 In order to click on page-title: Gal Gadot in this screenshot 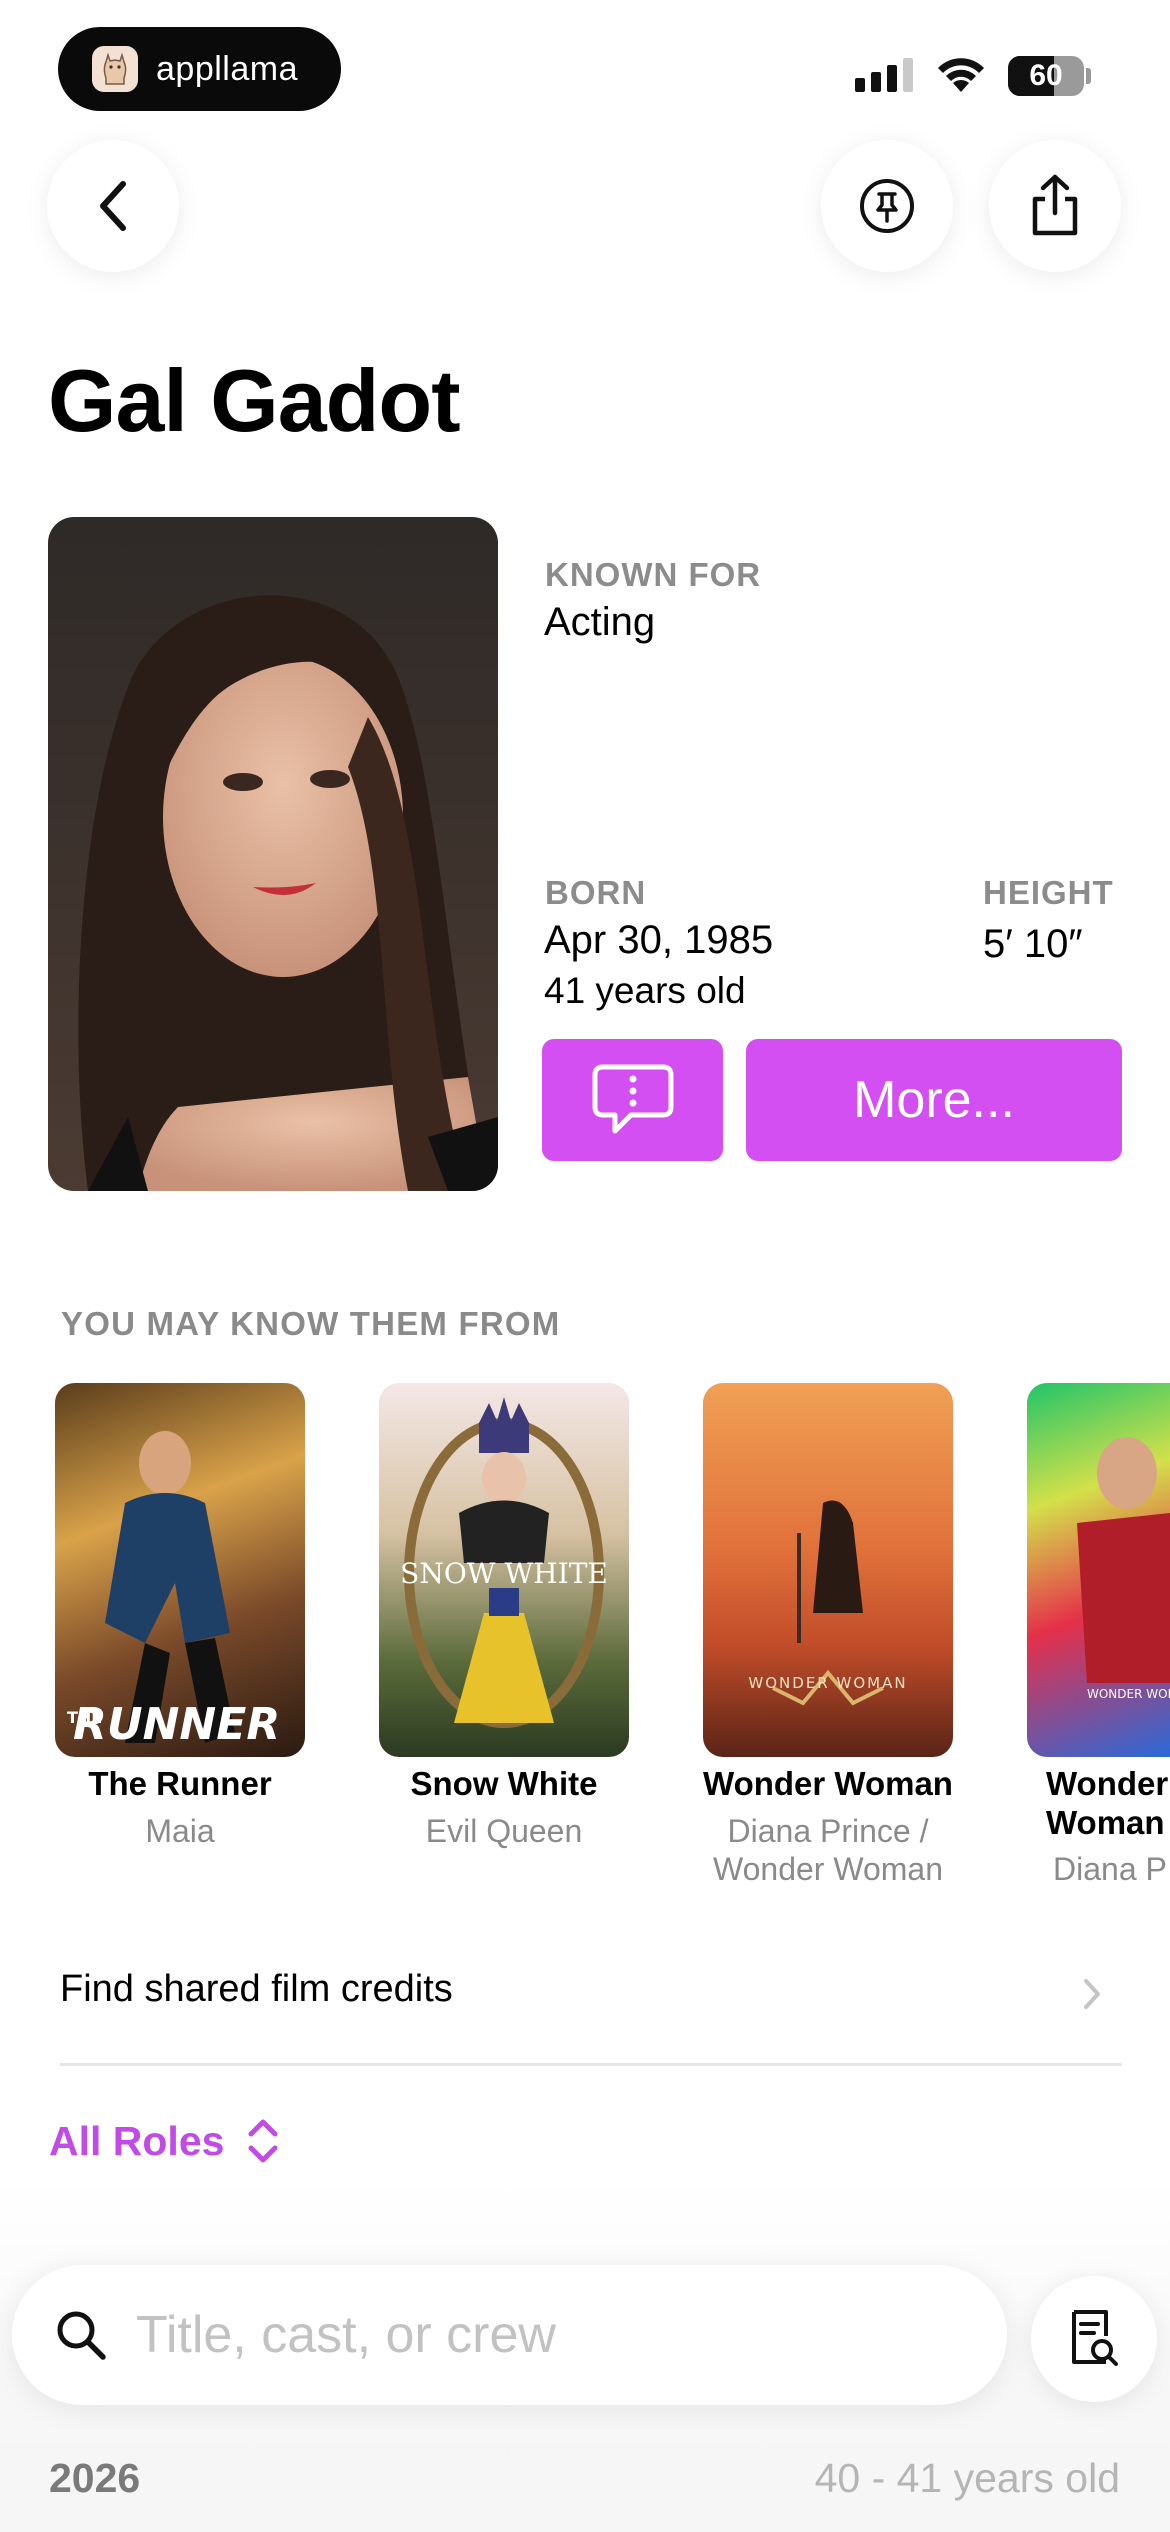, I will do `click(254, 400)`.